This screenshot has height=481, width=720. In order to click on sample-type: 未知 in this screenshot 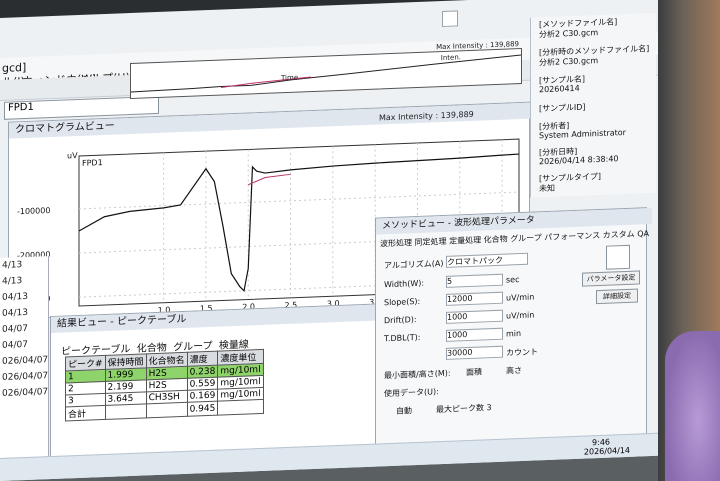, I will do `click(547, 188)`.